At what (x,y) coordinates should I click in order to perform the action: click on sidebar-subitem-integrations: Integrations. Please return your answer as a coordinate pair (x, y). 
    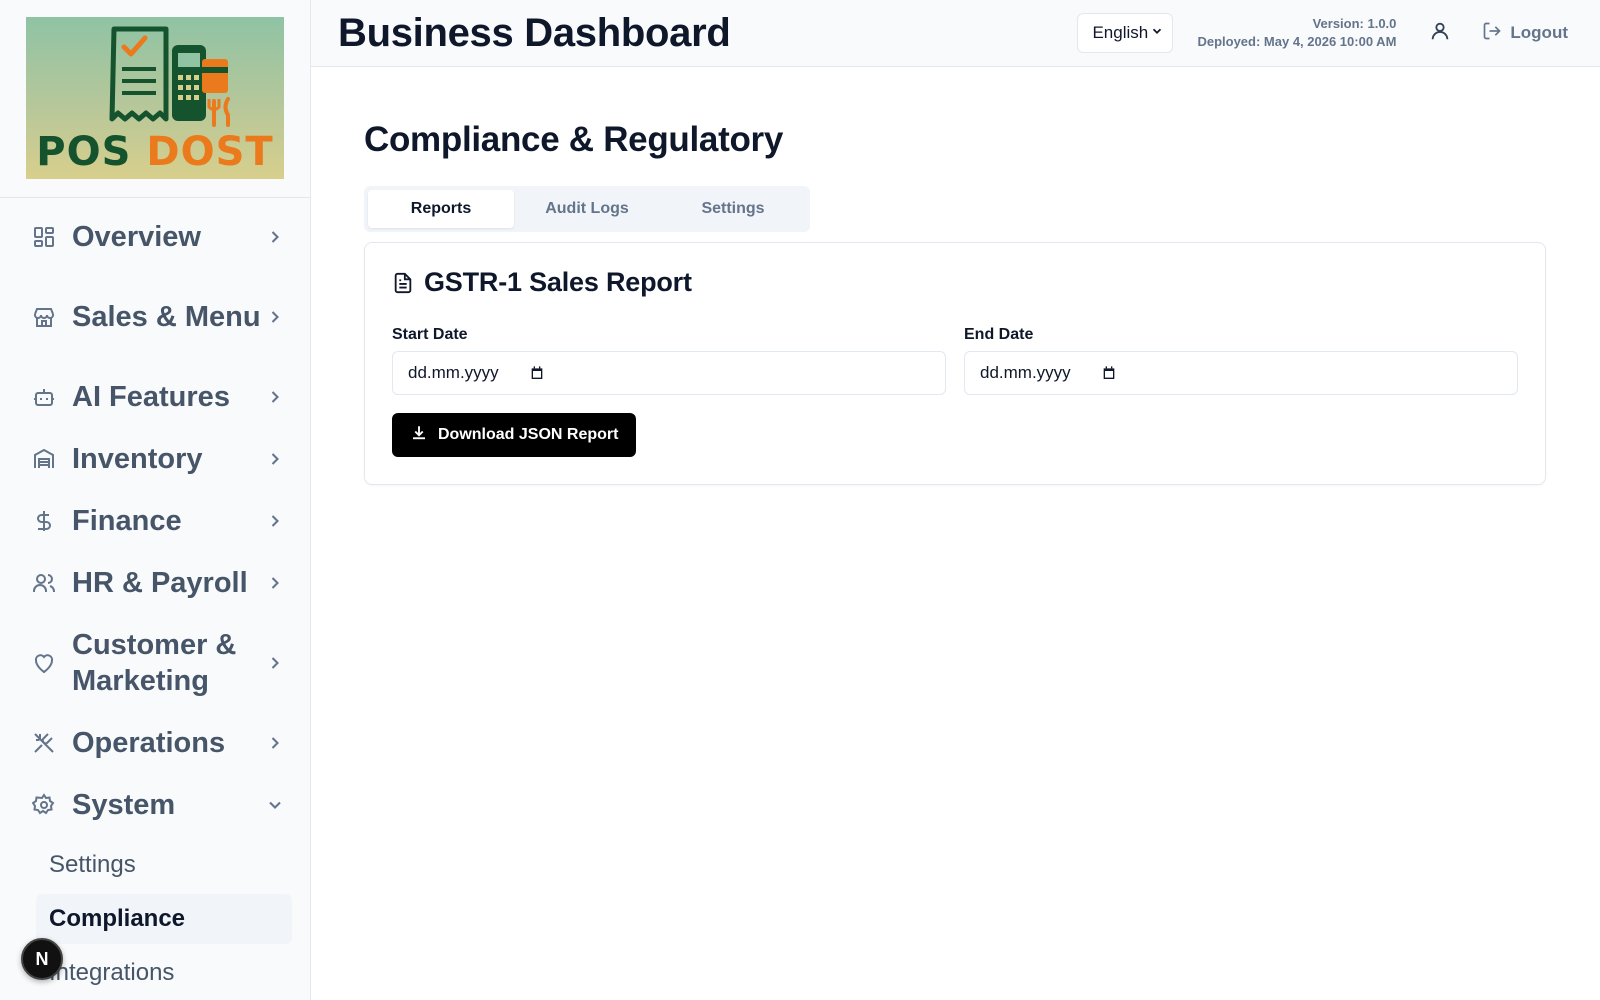
    Looking at the image, I should click on (164, 973).